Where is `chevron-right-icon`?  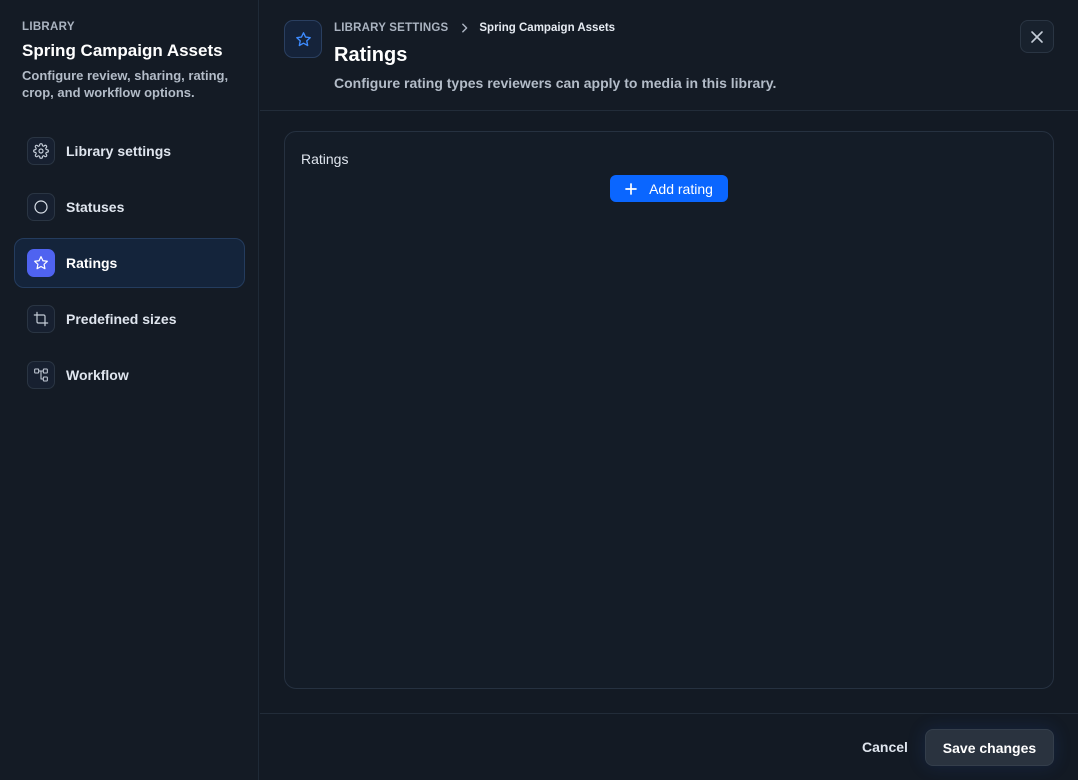
chevron-right-icon is located at coordinates (464, 28).